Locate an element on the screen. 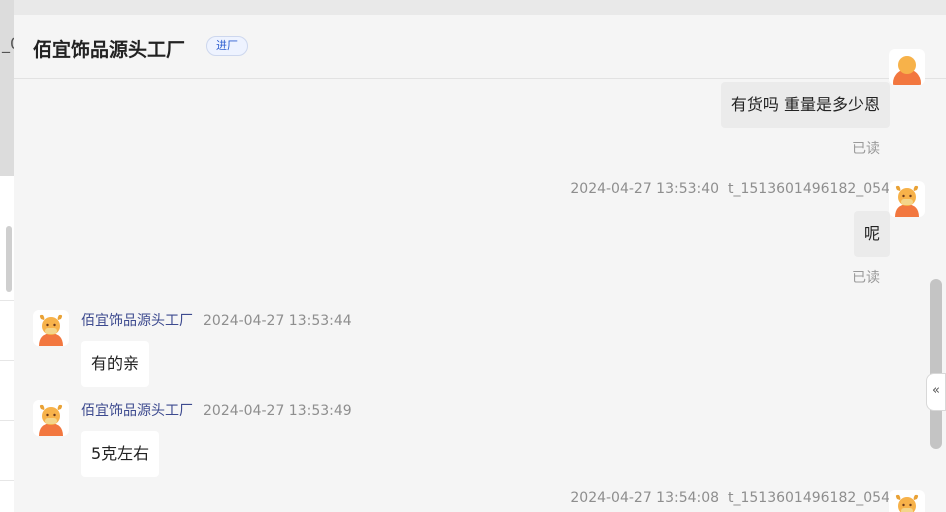 This screenshot has width=946, height=512. message-bubble-incoming: 有的亲 is located at coordinates (115, 364).